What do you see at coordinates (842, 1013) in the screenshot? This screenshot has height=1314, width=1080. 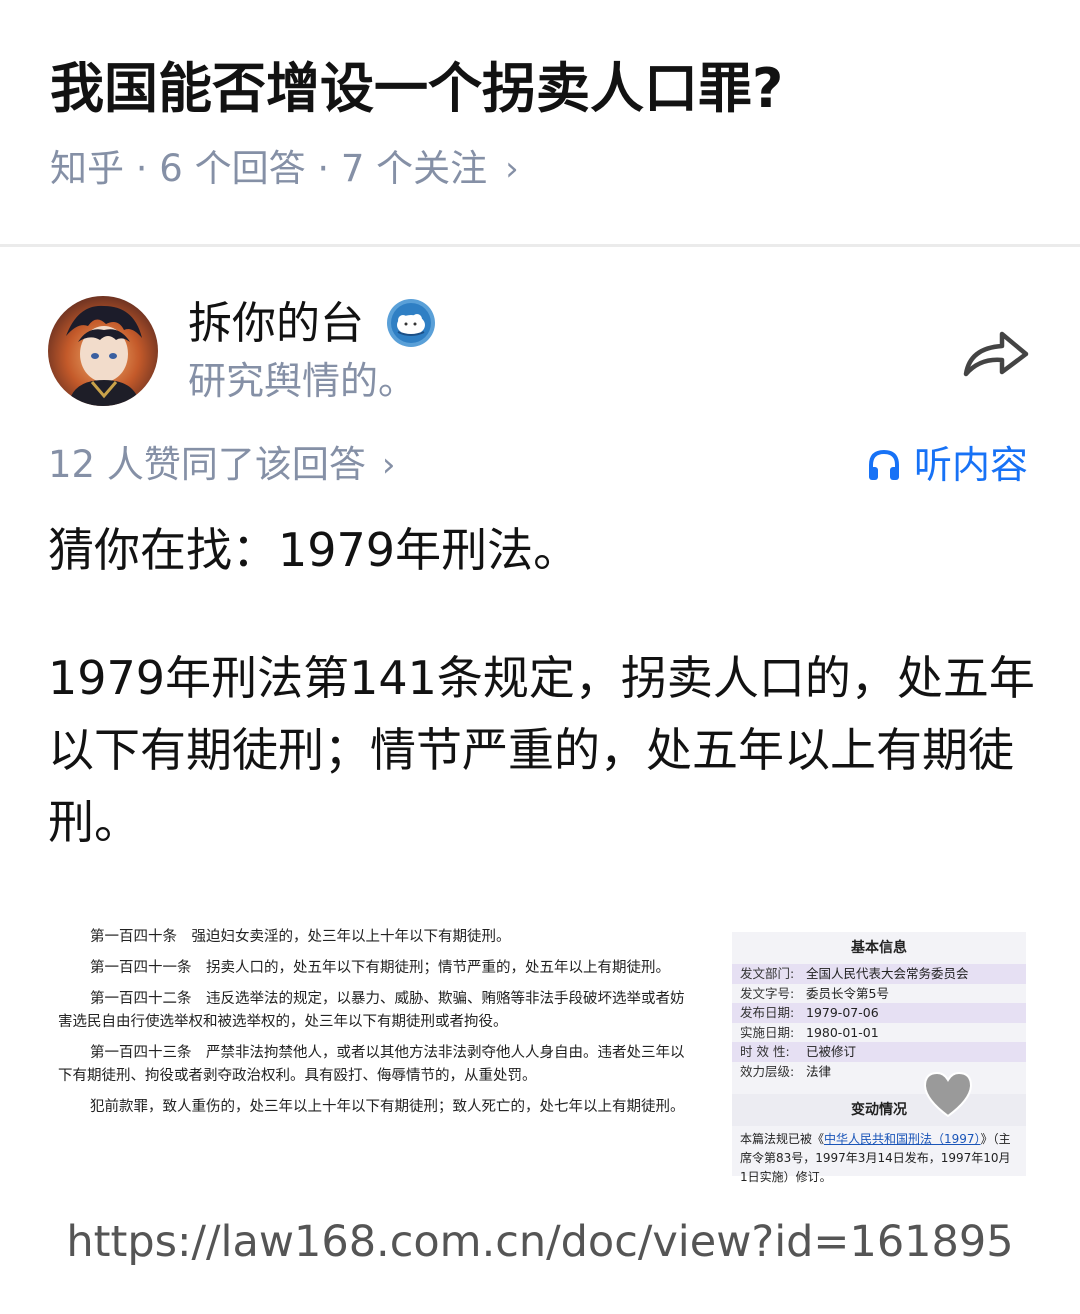 I see `info-value: 1979-07-06` at bounding box center [842, 1013].